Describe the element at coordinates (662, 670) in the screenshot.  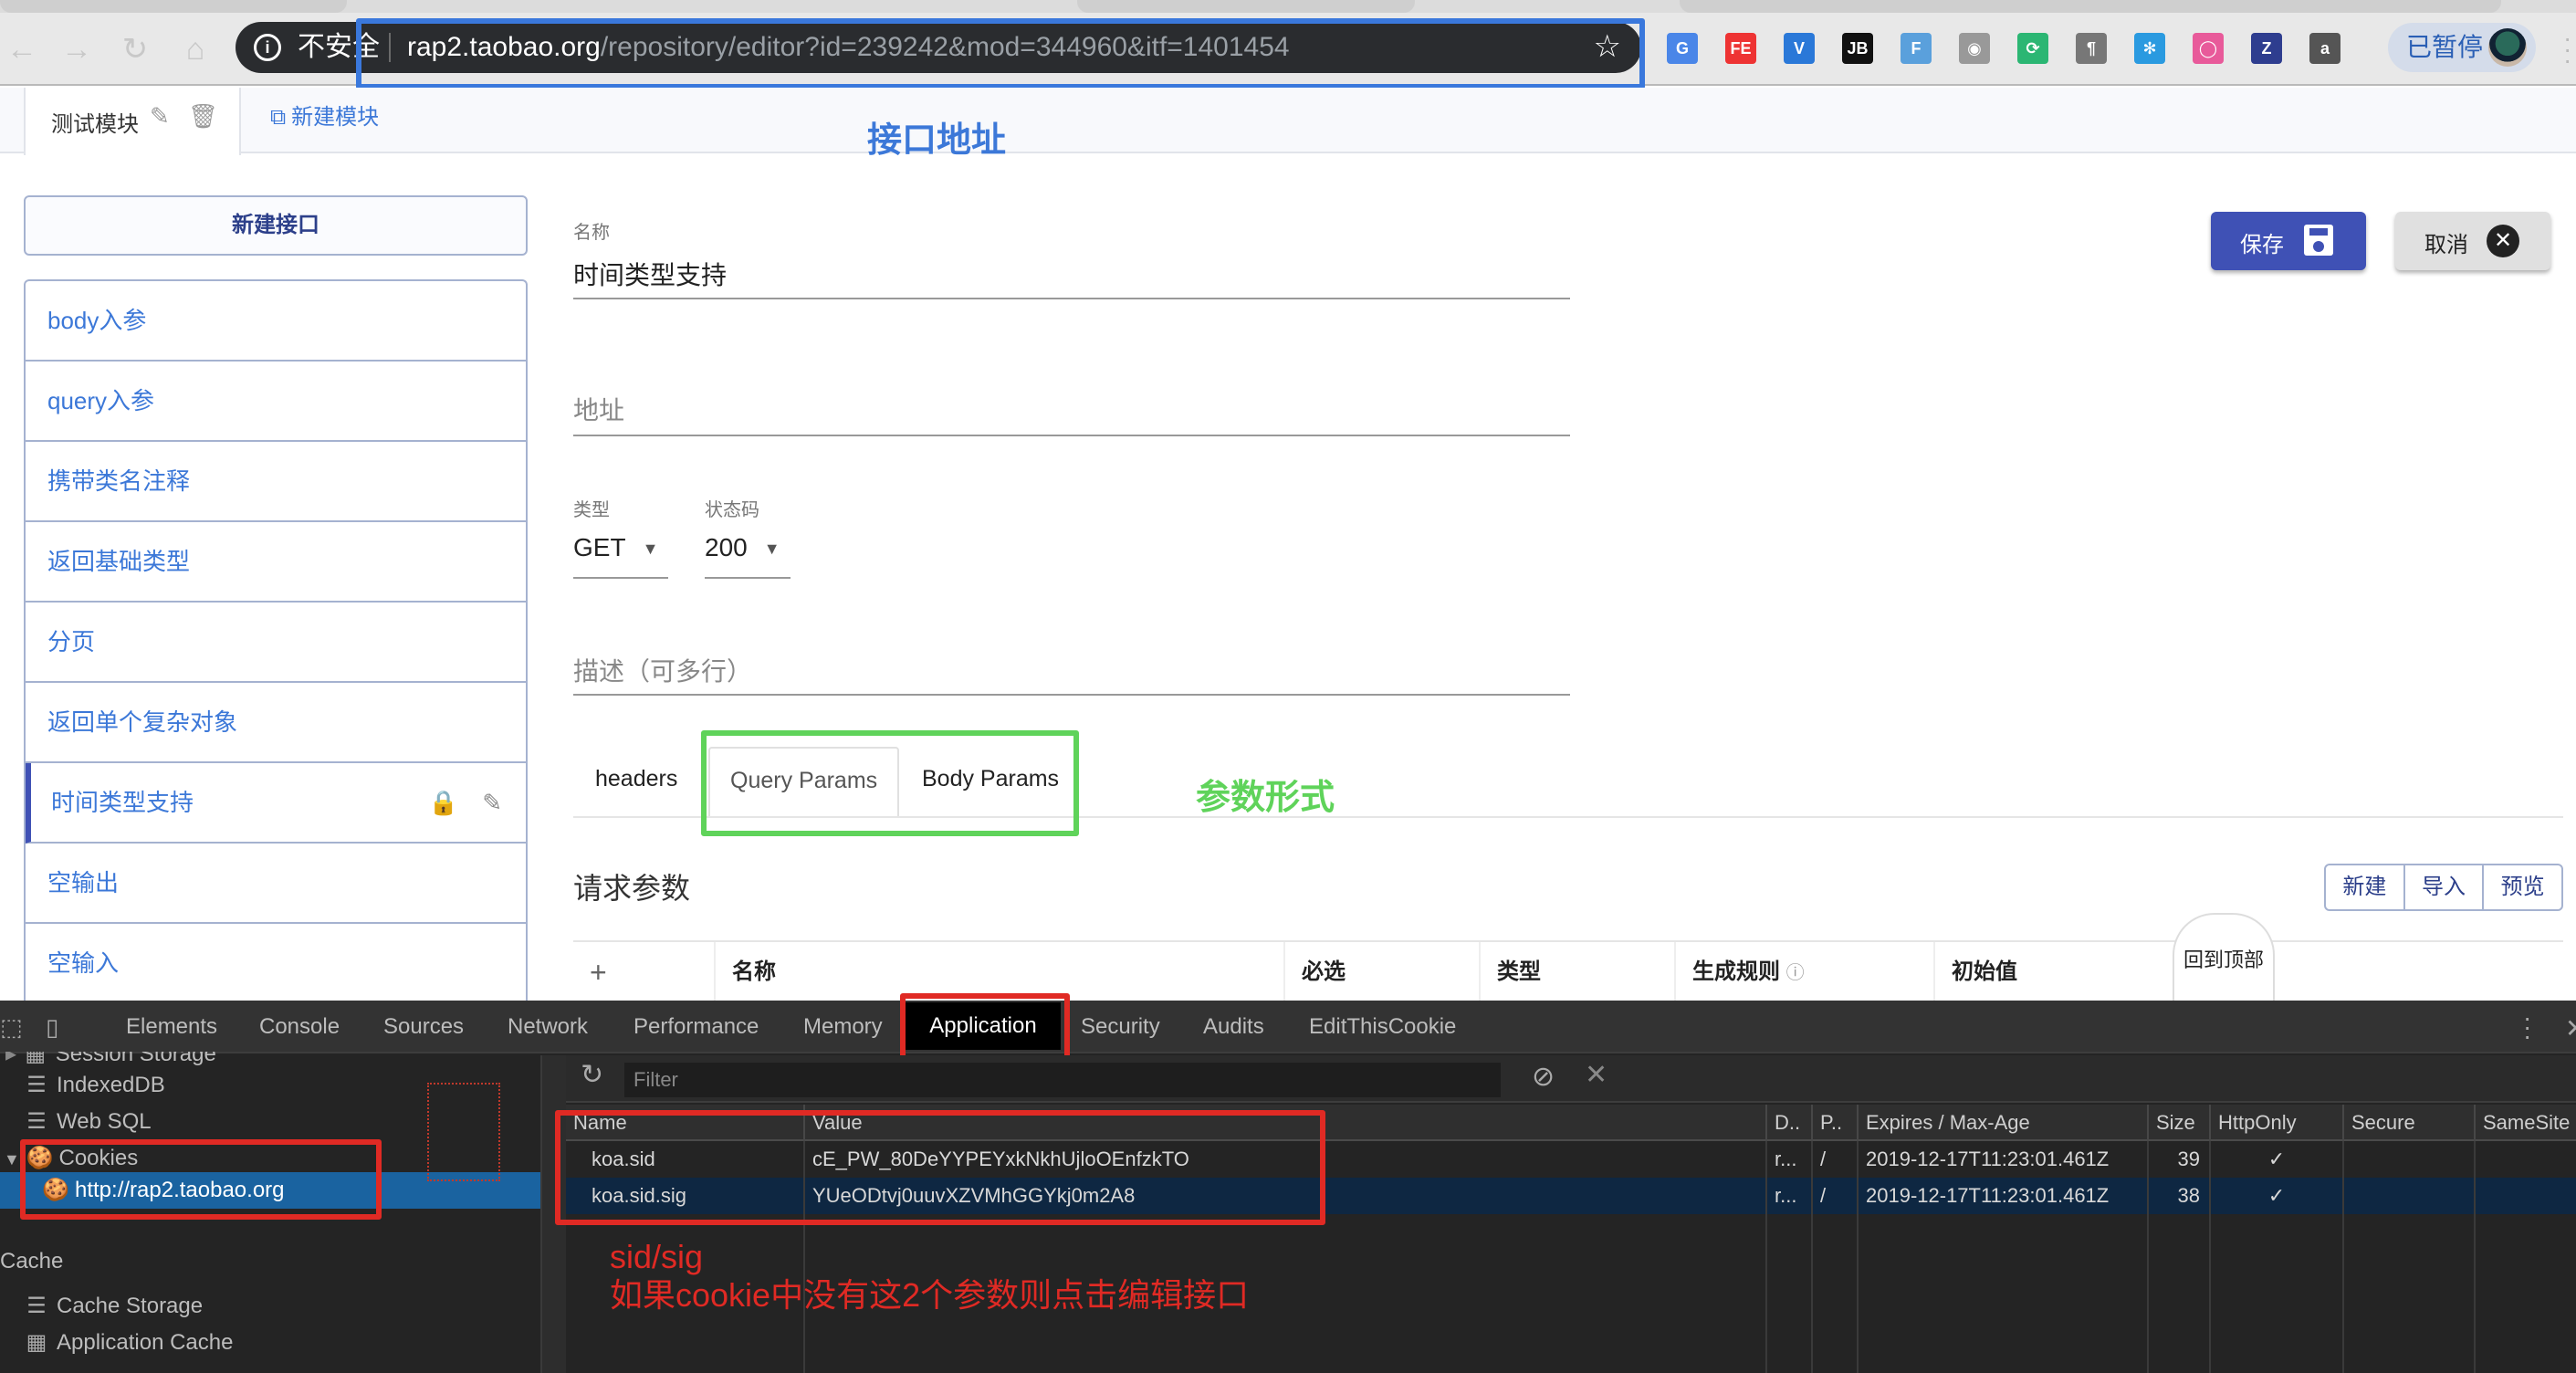
I see `description-input: 描述（可多行）` at that location.